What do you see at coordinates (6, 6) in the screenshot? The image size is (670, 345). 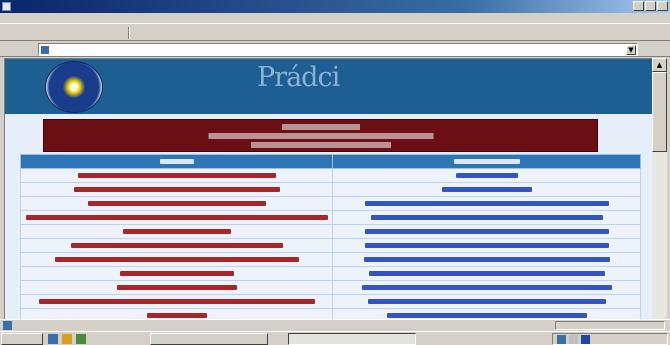 I see `browser-icon` at bounding box center [6, 6].